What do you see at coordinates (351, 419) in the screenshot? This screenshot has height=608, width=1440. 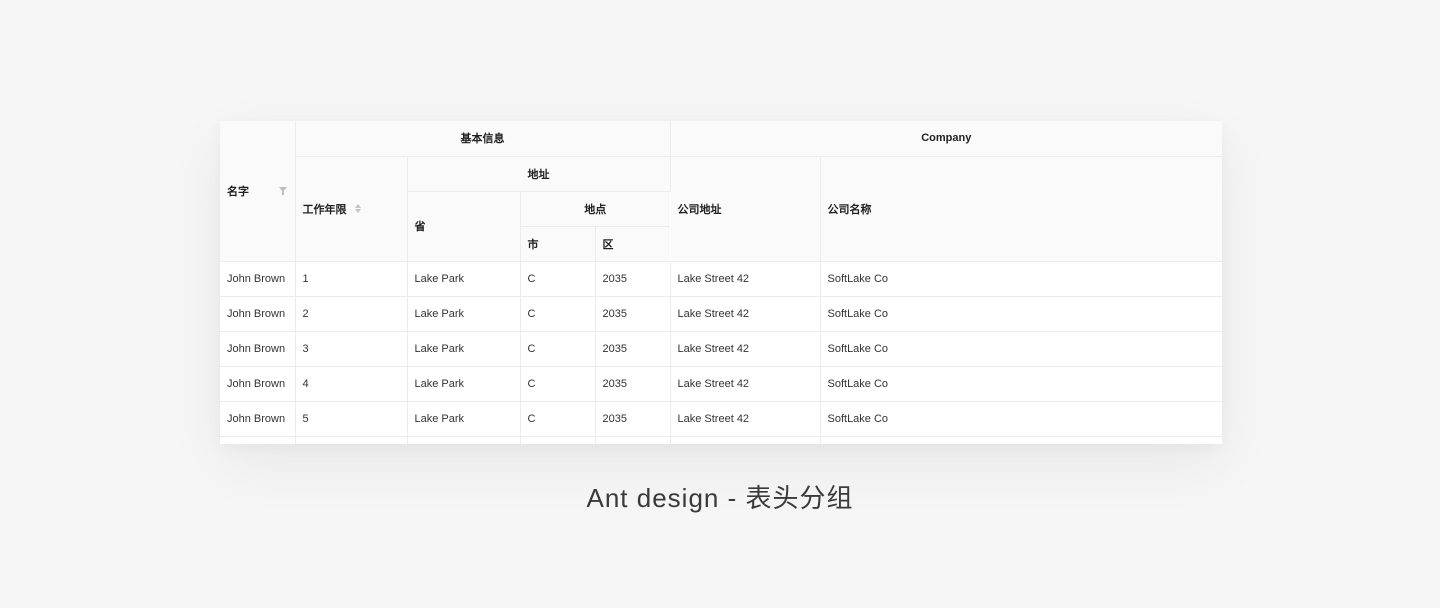 I see `cell-years: 5` at bounding box center [351, 419].